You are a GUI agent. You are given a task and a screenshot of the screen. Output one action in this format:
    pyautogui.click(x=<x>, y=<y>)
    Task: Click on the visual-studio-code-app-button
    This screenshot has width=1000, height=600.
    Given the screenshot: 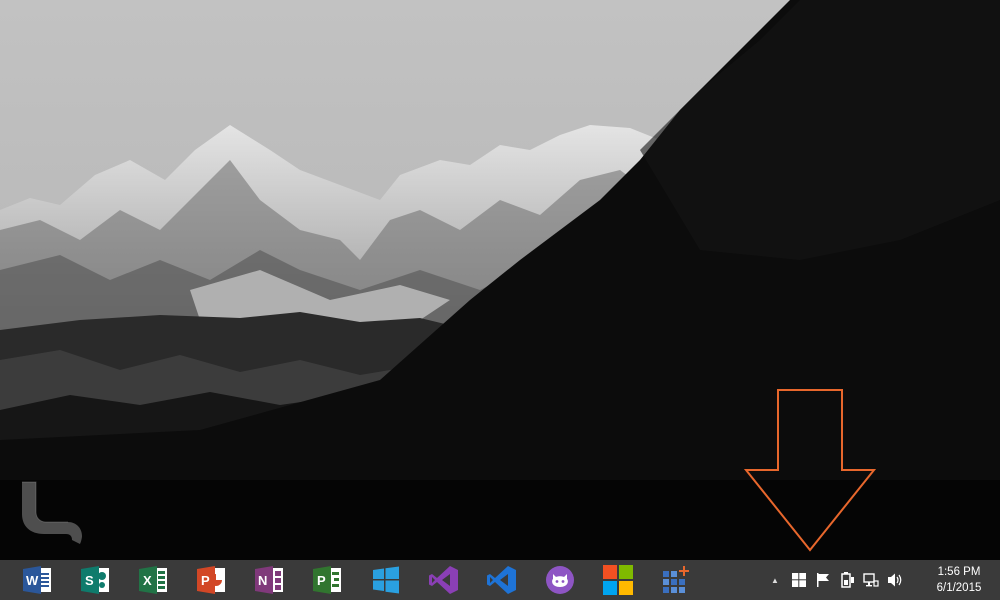 What is the action you would take?
    pyautogui.click(x=502, y=580)
    